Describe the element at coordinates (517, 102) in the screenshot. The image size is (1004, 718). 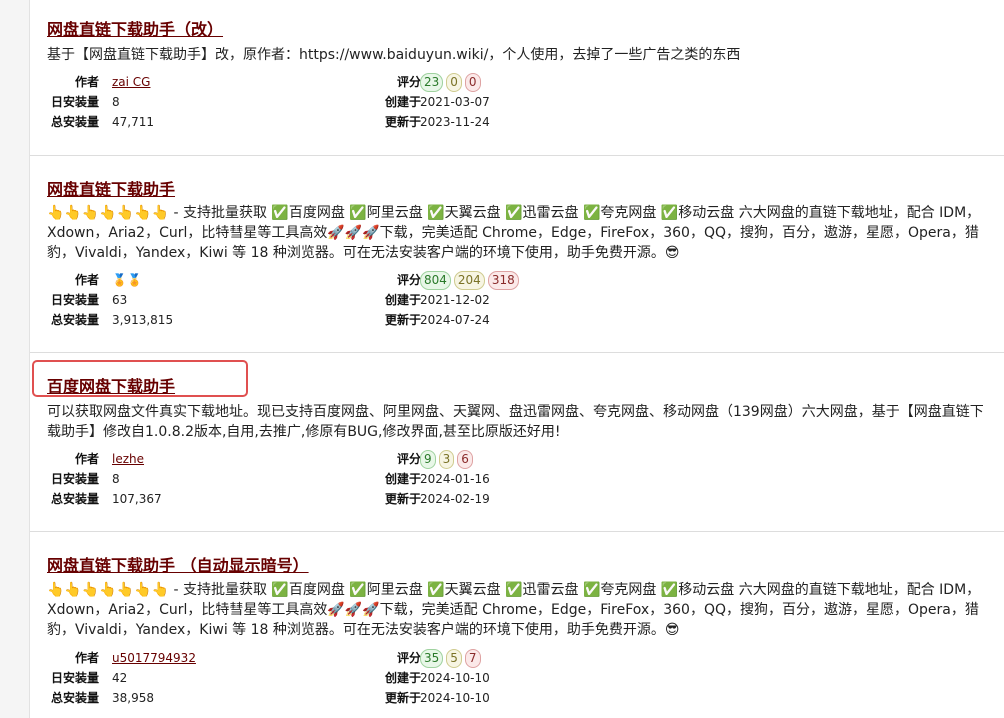
I see `meta-row: 日安装量 8 创建于 2021-03-07` at that location.